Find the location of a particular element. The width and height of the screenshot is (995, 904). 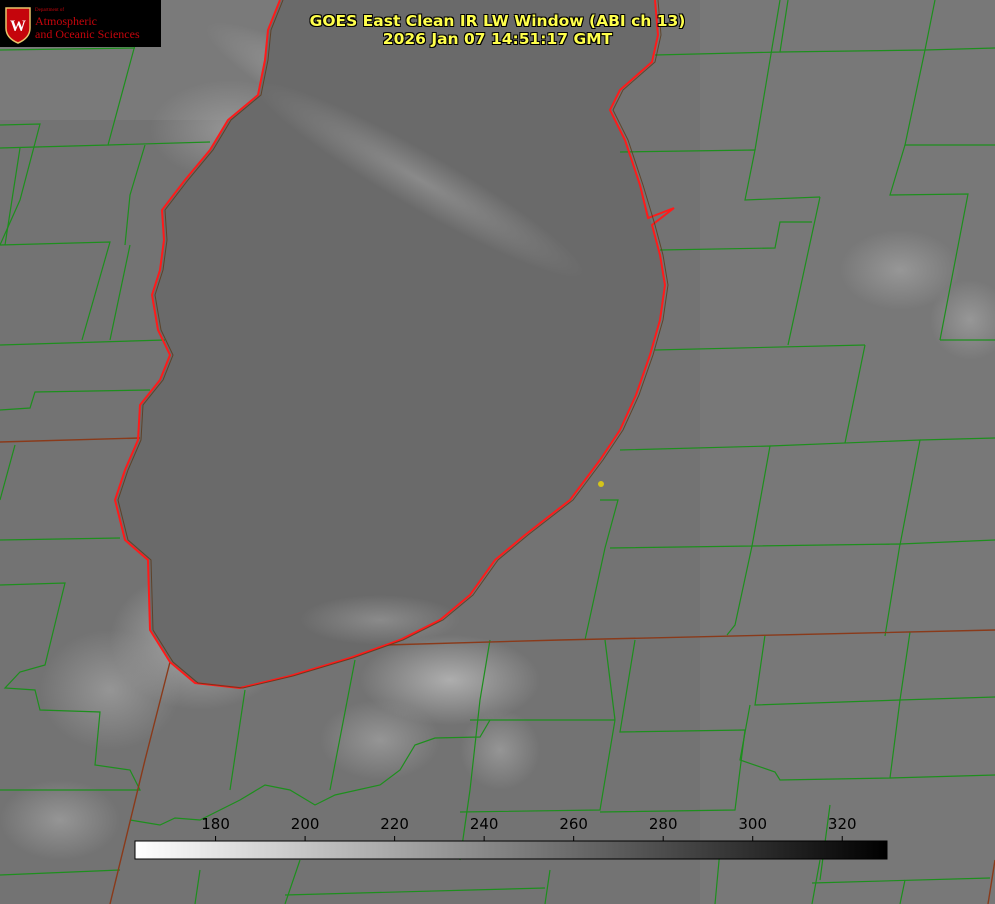

colorbar-tick-label: 200 is located at coordinates (305, 824).